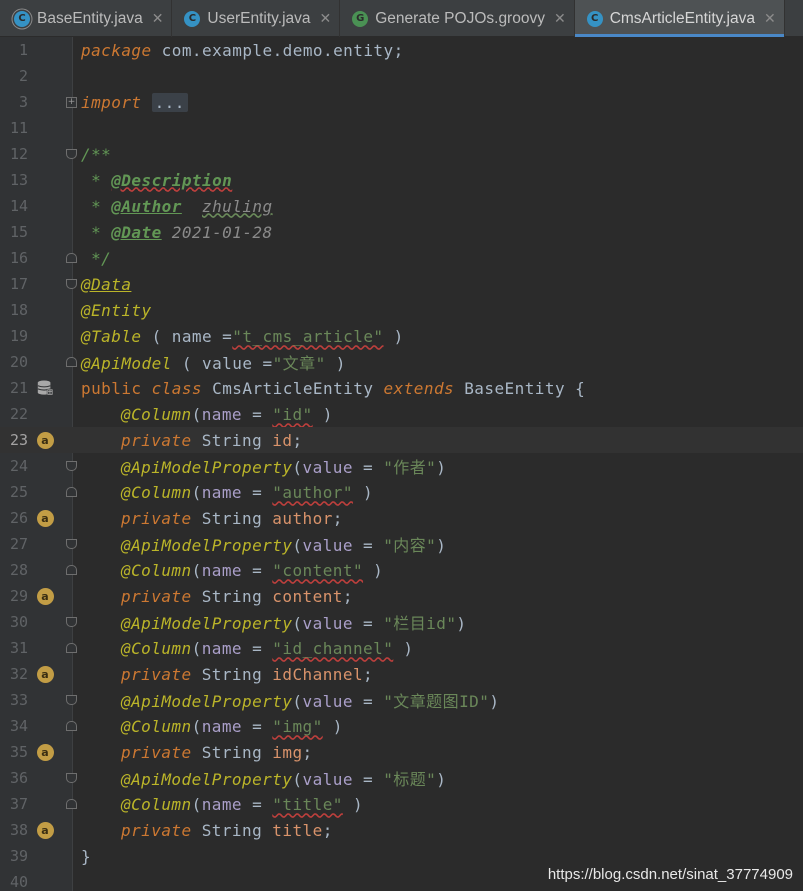  I want to click on tab-user-entity: C UserEntity.java ✕, so click(256, 18).